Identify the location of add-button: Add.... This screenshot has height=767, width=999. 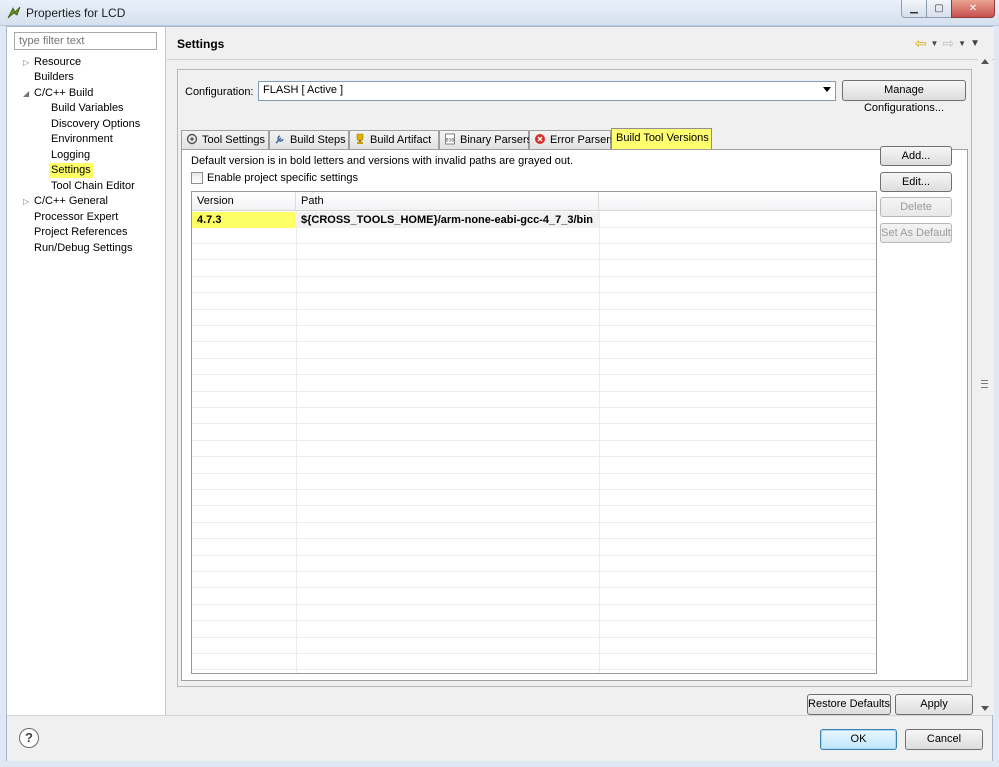
(916, 156).